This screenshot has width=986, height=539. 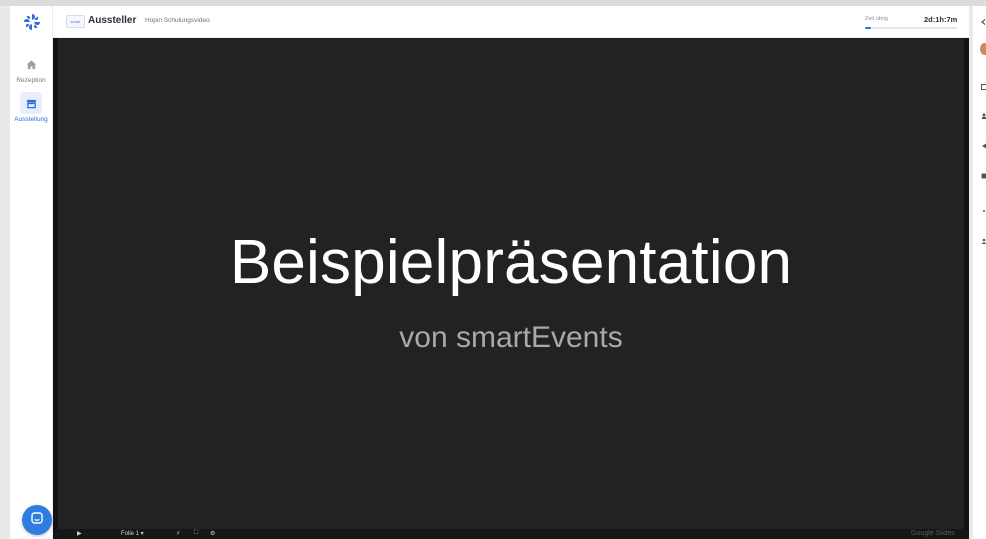 I want to click on slide-select-label: Folie 1, so click(x=130, y=534).